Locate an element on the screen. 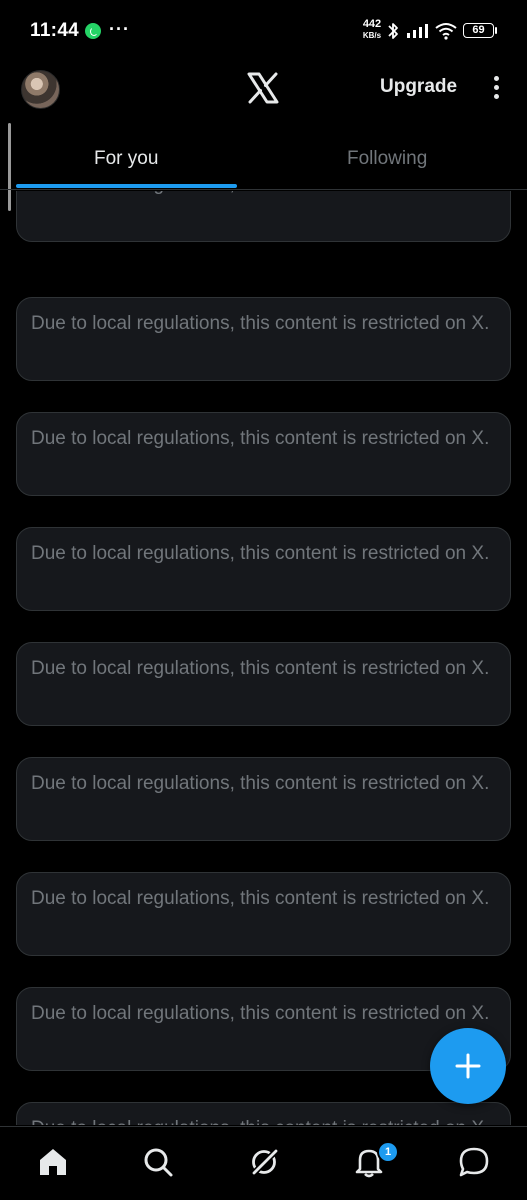 Image resolution: width=527 pixels, height=1200 pixels. messages-icon is located at coordinates (474, 1162).